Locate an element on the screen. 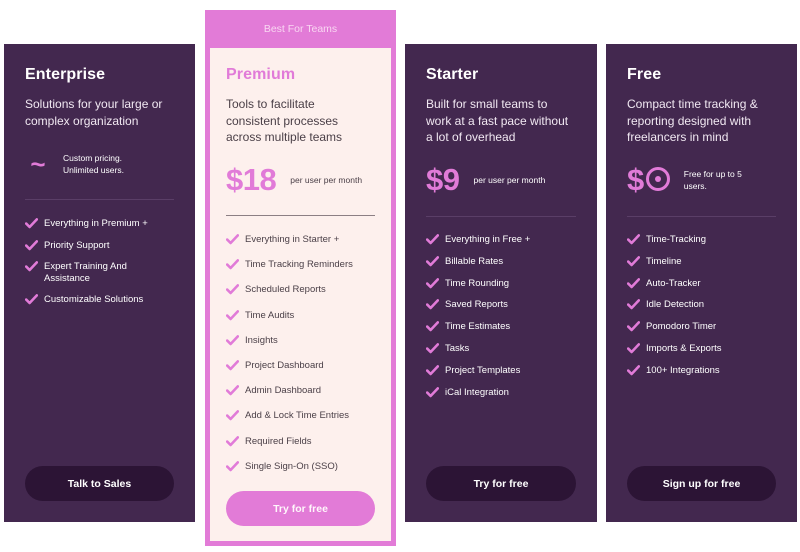 This screenshot has height=552, width=800. feature-item: Time Rounding is located at coordinates (501, 284).